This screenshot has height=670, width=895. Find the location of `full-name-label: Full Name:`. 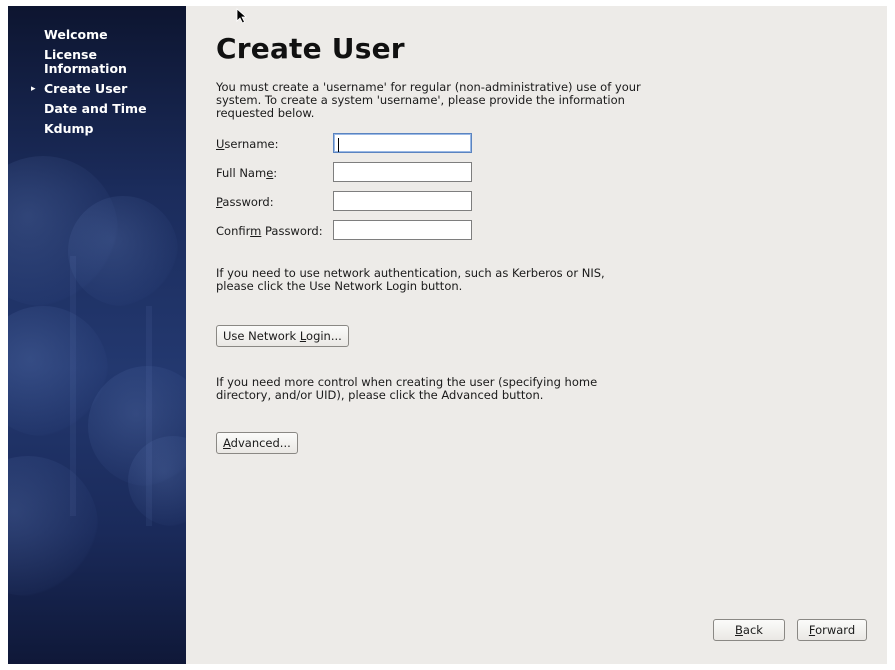

full-name-label: Full Name: is located at coordinates (247, 173).